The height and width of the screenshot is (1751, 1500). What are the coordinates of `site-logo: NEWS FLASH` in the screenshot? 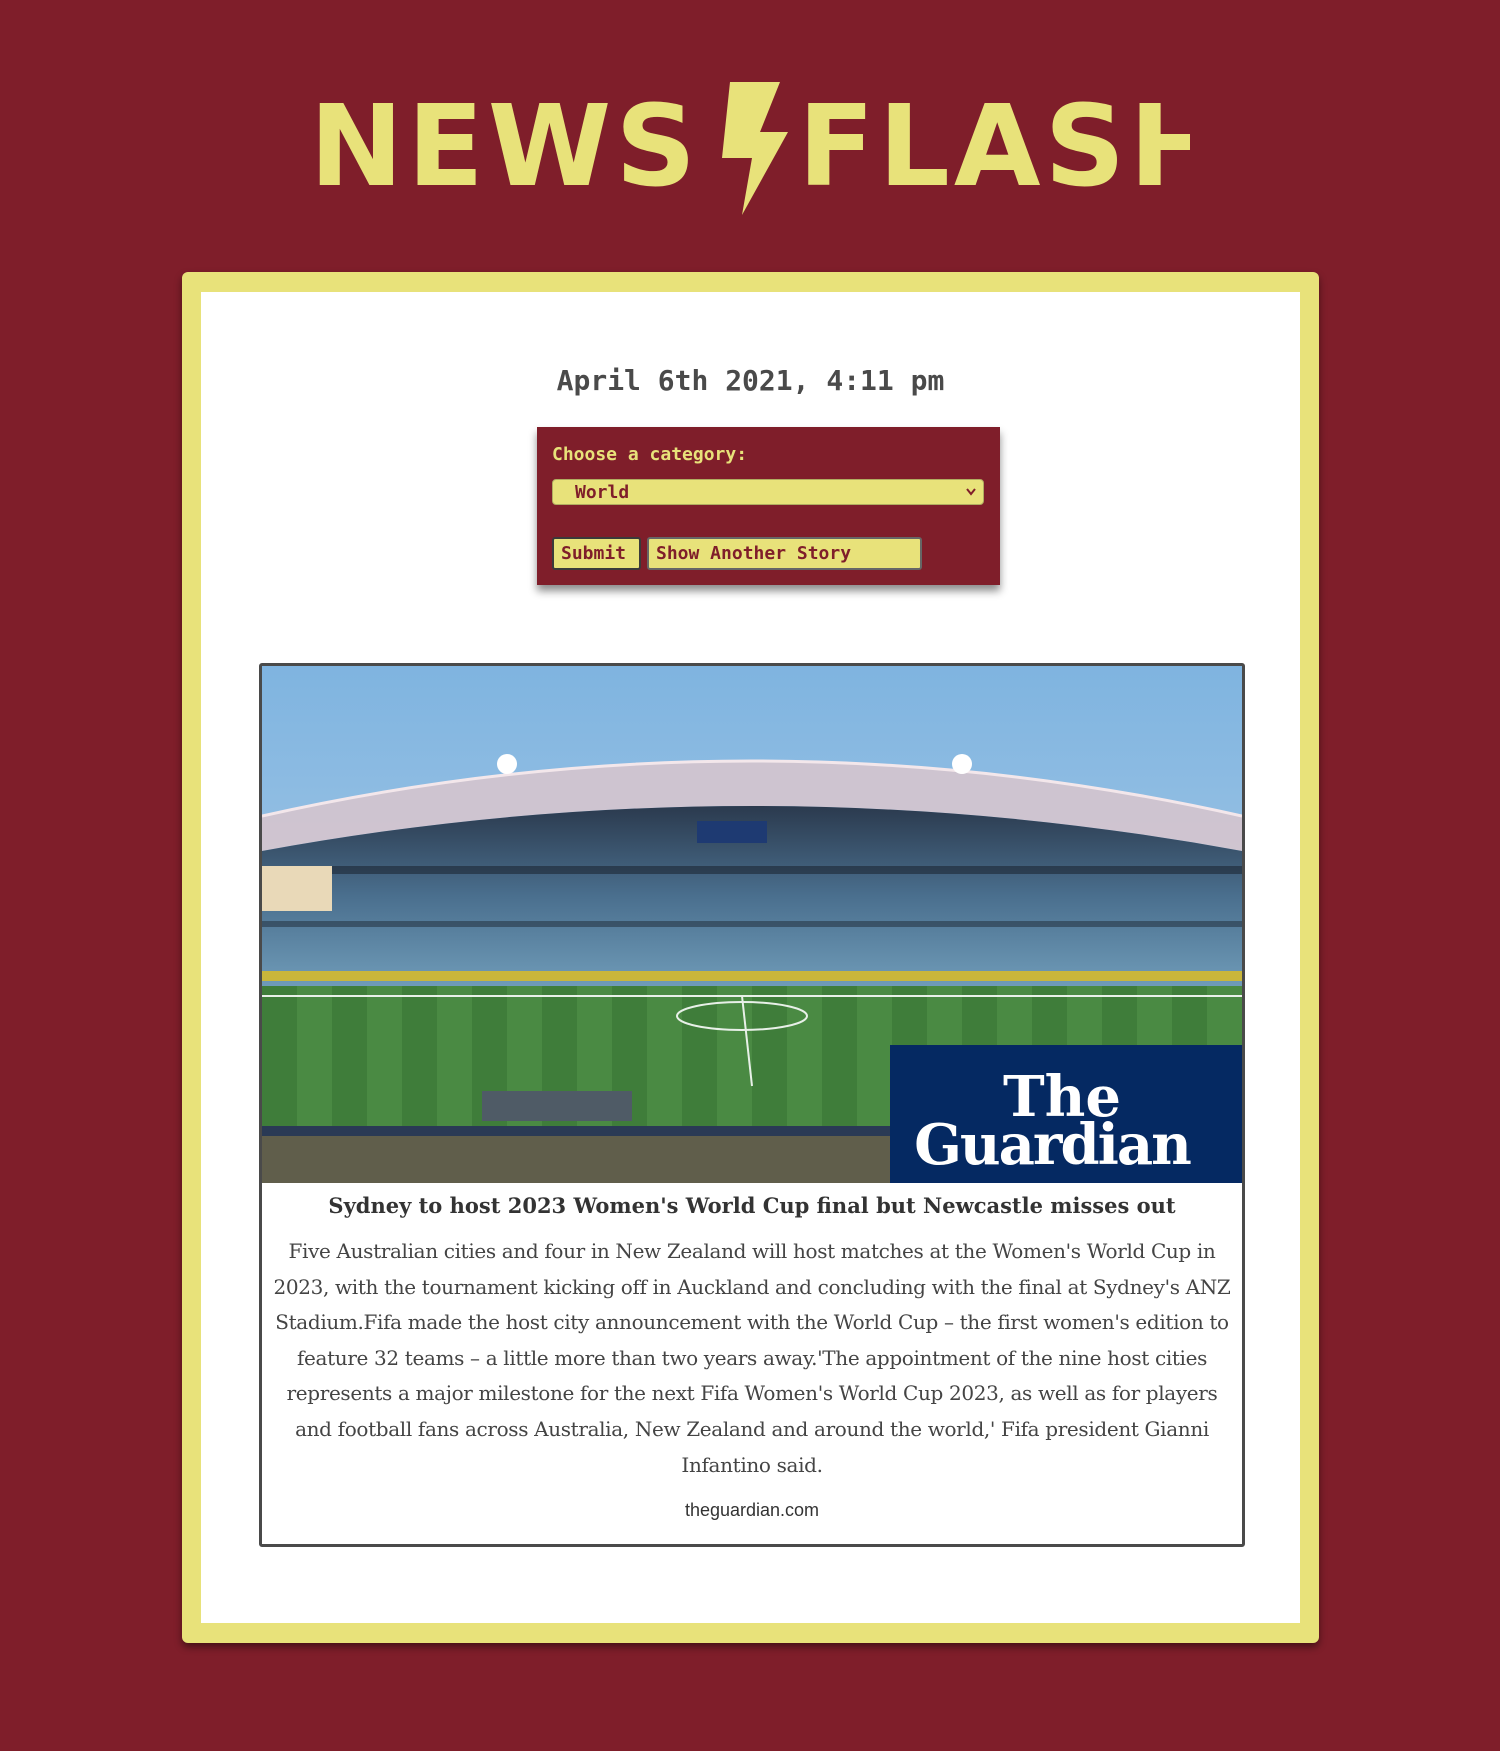 It's located at (750, 145).